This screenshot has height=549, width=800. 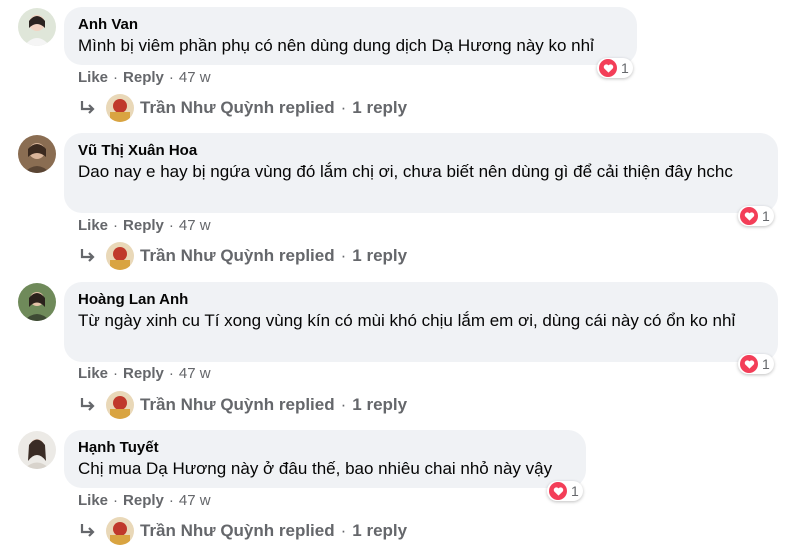 What do you see at coordinates (421, 300) in the screenshot?
I see `comment-author: Hoàng Lan Anh` at bounding box center [421, 300].